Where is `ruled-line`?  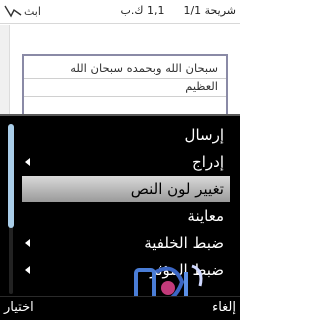 ruled-line is located at coordinates (125, 96).